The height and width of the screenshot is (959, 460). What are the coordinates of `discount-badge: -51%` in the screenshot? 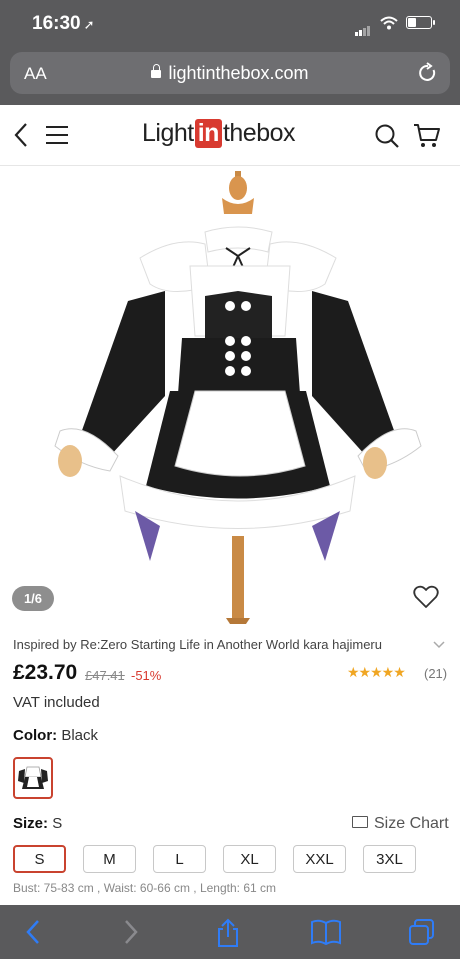 It's located at (146, 675).